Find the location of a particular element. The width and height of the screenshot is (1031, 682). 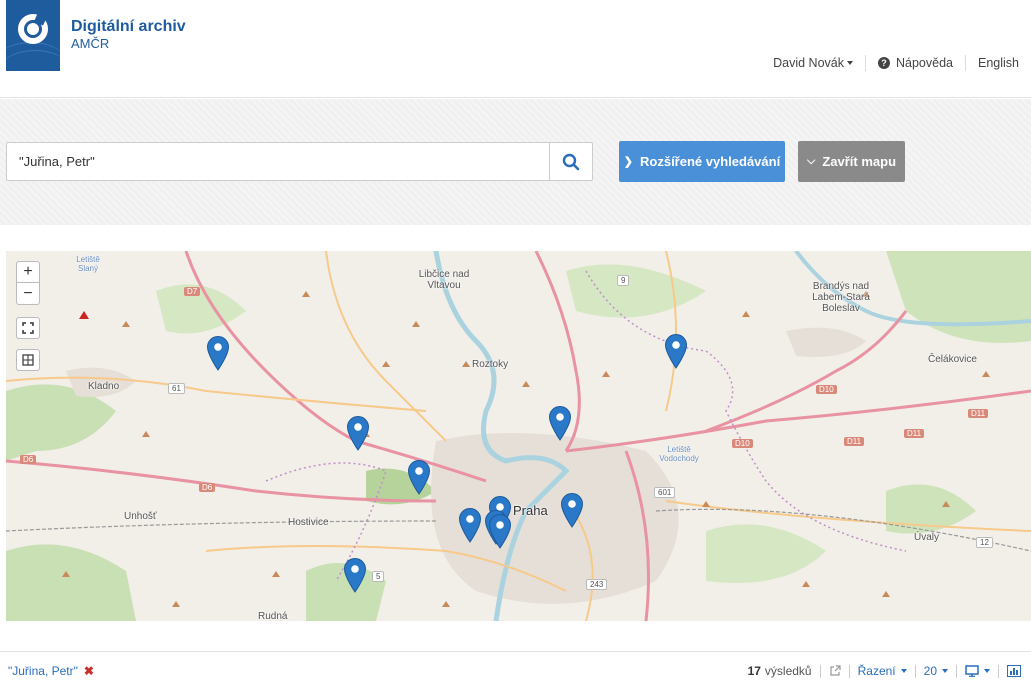

view-mode-dropdown is located at coordinates (977, 671).